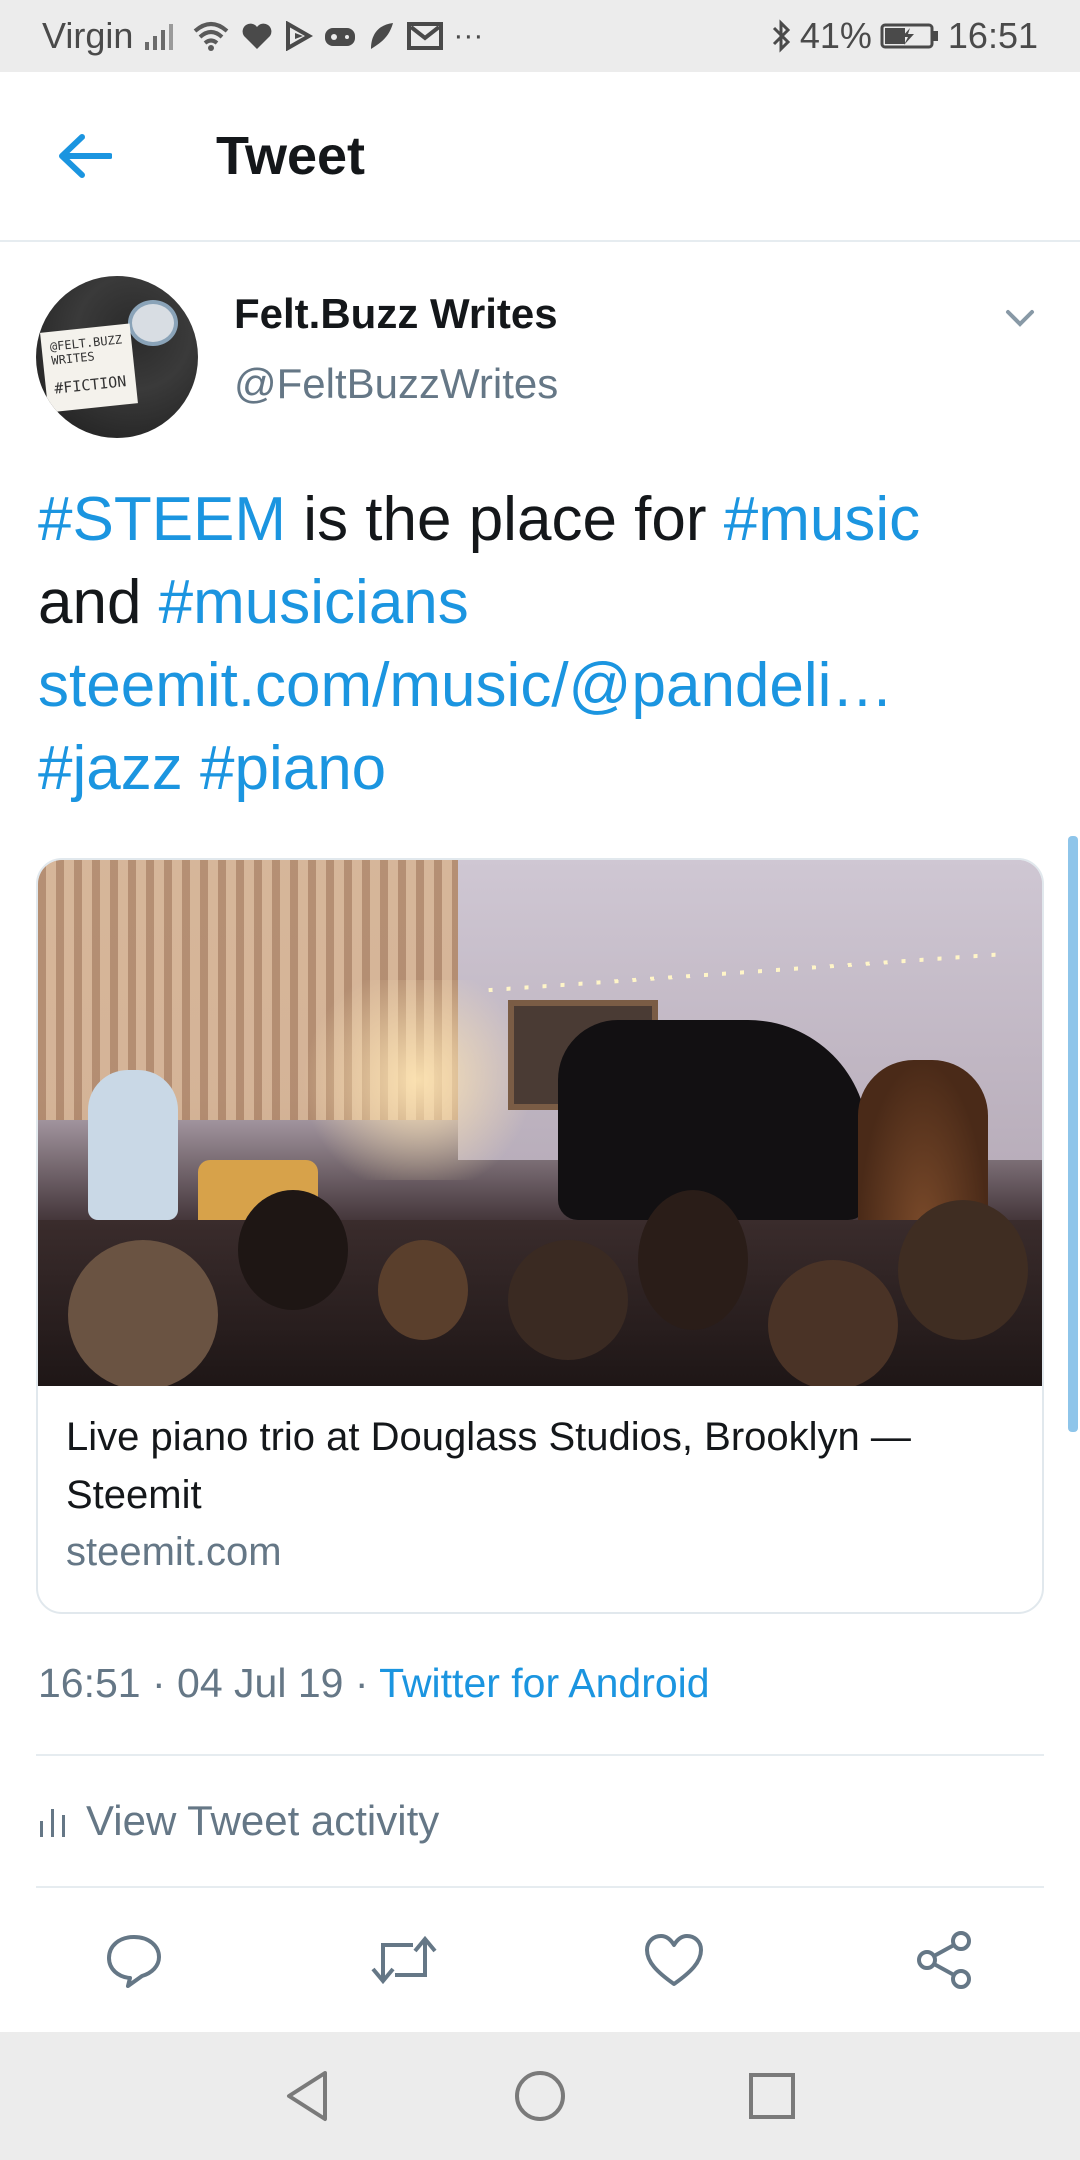 The width and height of the screenshot is (1080, 2160). I want to click on bluetooth-icon, so click(781, 36).